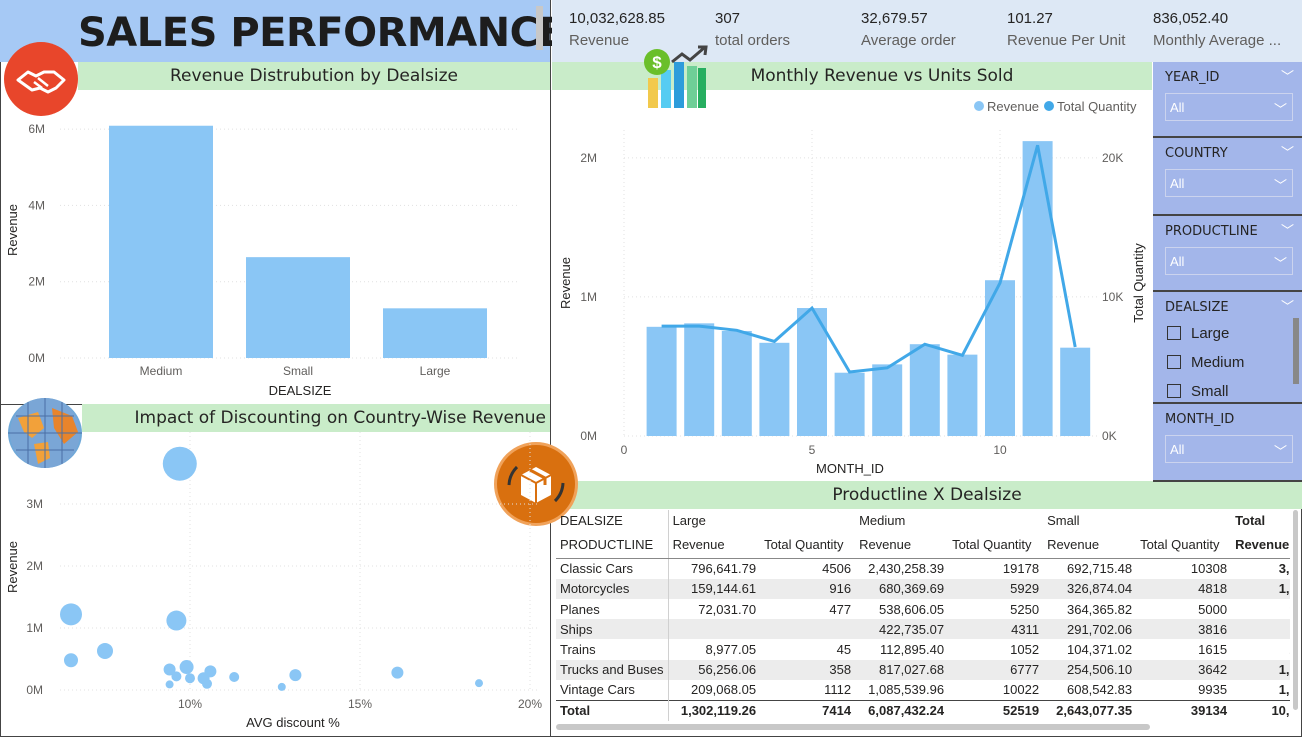 The image size is (1302, 737). What do you see at coordinates (612, 568) in the screenshot?
I see `table-cell: Classic Cars` at bounding box center [612, 568].